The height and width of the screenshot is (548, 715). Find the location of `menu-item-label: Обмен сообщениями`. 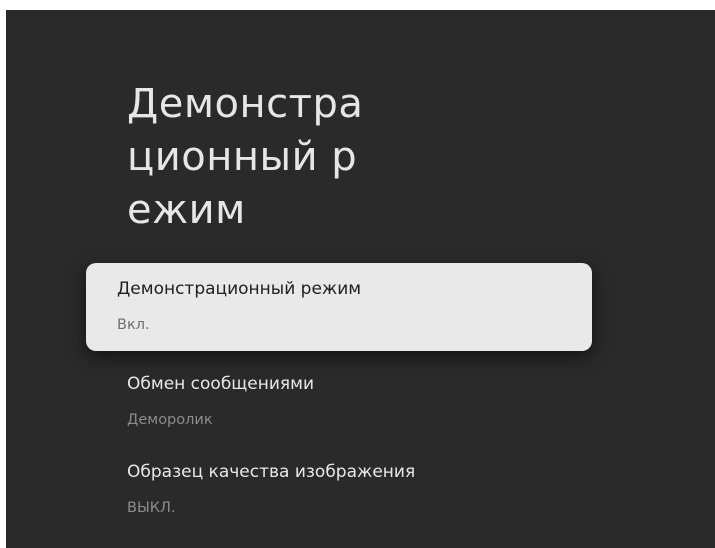

menu-item-label: Обмен сообщениями is located at coordinates (221, 384).